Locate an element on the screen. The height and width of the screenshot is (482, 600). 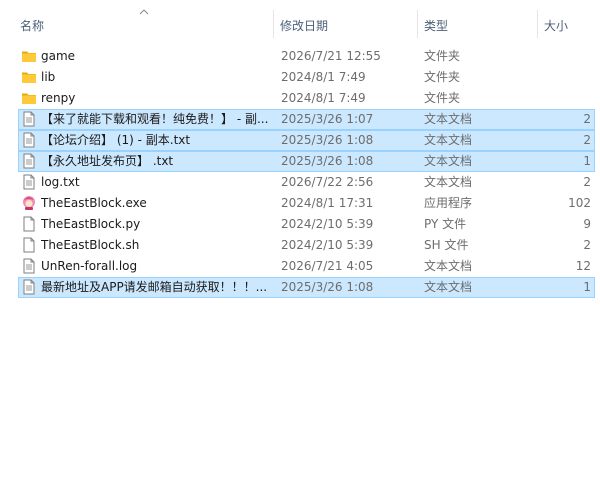
file-row: game 2026/7/21 12:55 文件夹 is located at coordinates (300, 56).